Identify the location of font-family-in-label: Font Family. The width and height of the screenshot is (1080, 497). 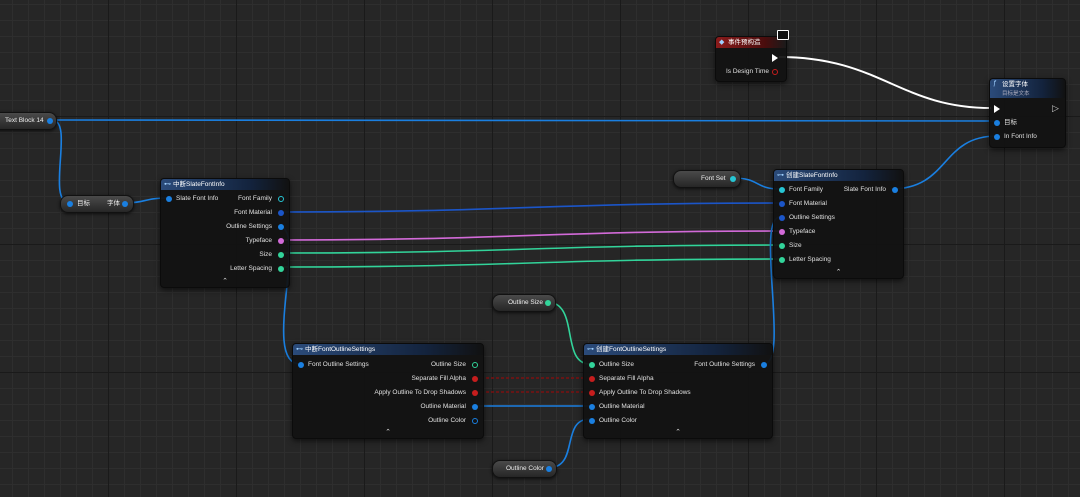
(806, 189).